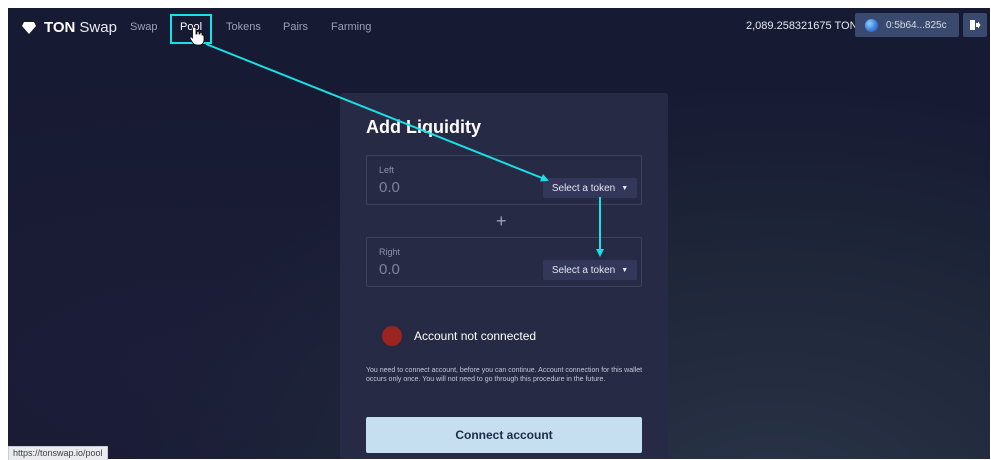  I want to click on left-select-token-button: Select a token ▼, so click(590, 188).